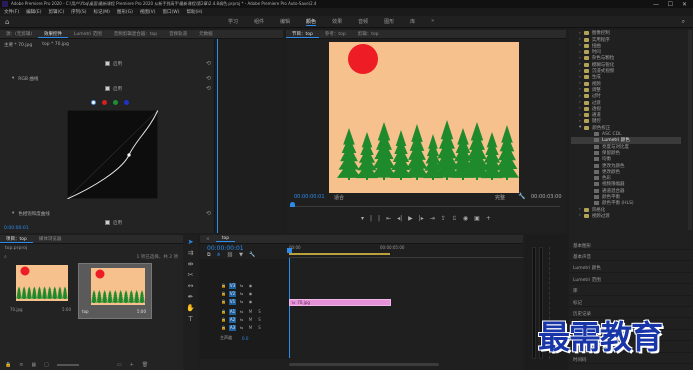 The height and width of the screenshot is (370, 693). Describe the element at coordinates (252, 338) in the screenshot. I see `track-master: 主声道 0.0` at that location.